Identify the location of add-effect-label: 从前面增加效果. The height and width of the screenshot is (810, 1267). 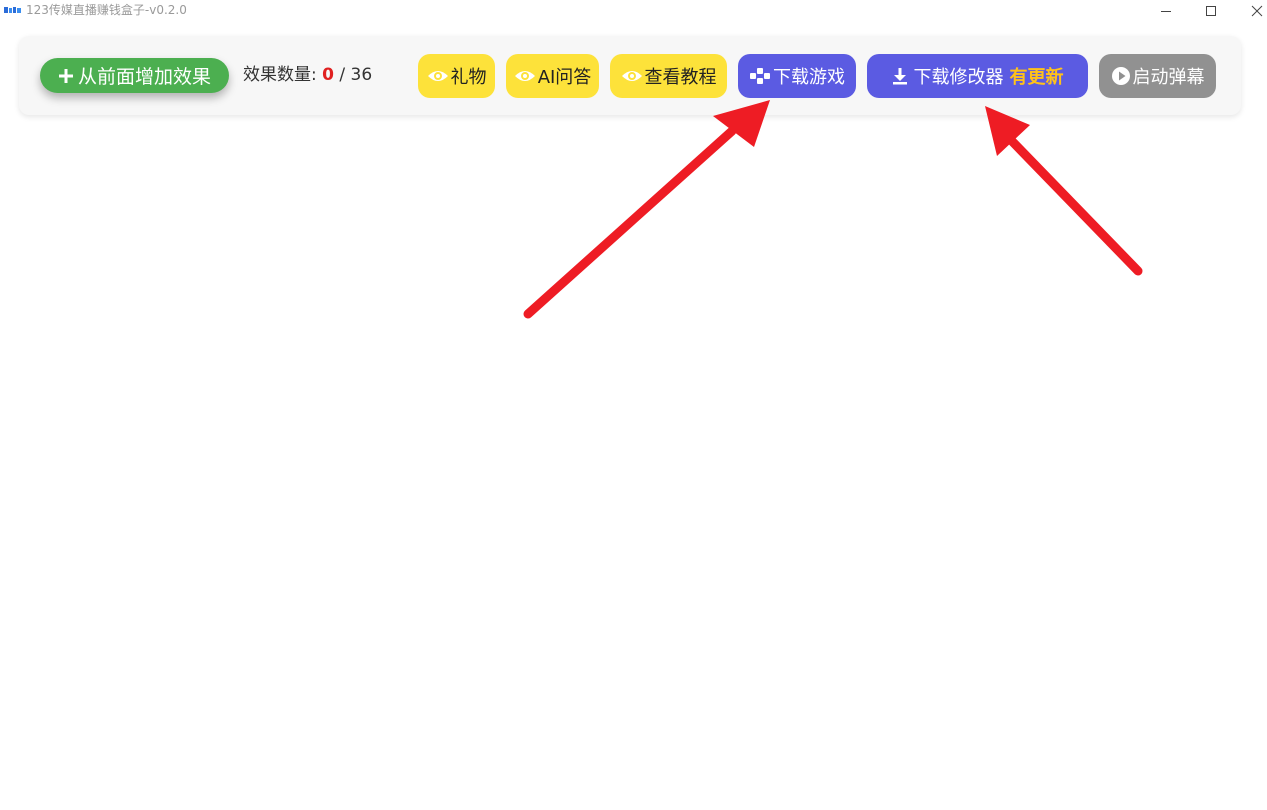
(144, 77).